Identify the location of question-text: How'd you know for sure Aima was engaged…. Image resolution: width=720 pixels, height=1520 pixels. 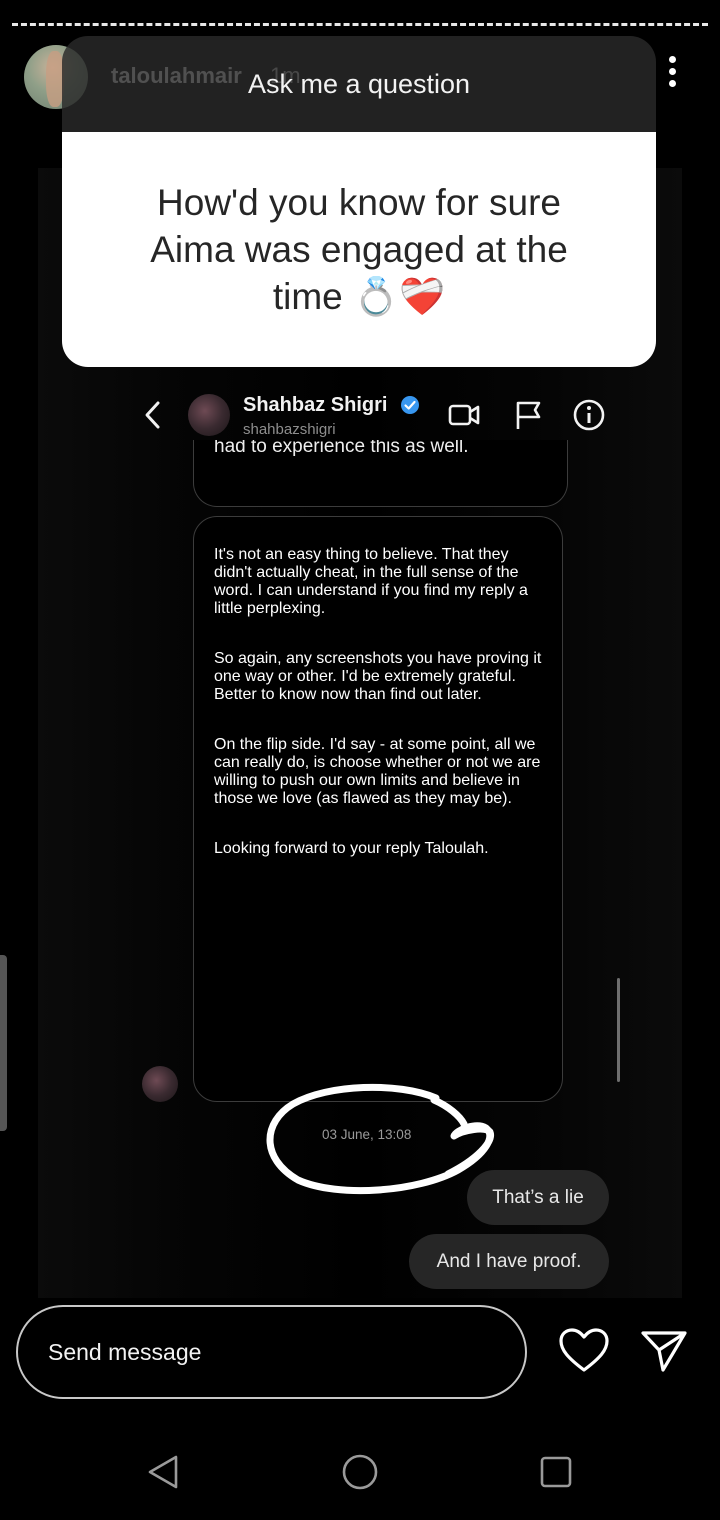
(359, 249).